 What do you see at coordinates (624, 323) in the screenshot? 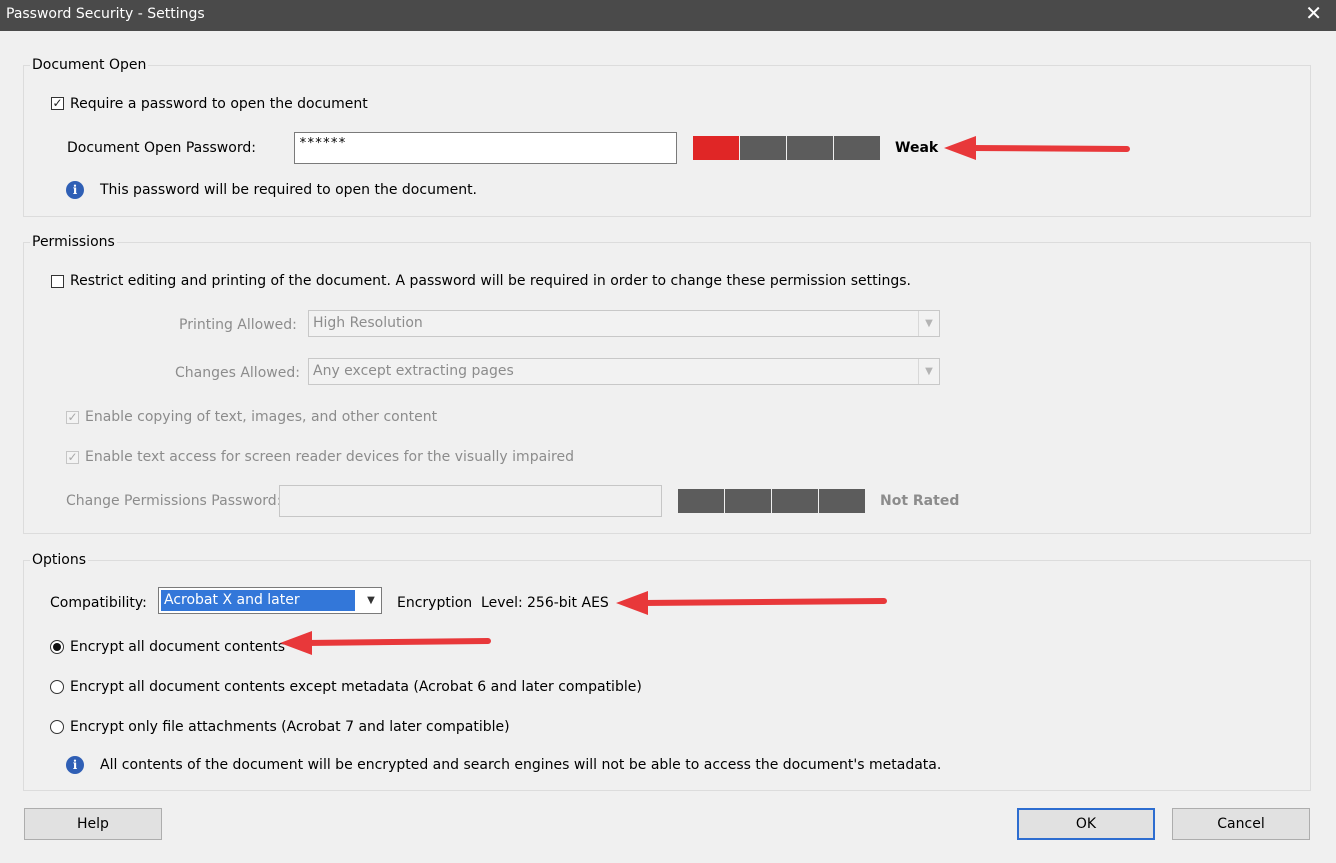
I see `printing-allowed-select: High Resolution ▼` at bounding box center [624, 323].